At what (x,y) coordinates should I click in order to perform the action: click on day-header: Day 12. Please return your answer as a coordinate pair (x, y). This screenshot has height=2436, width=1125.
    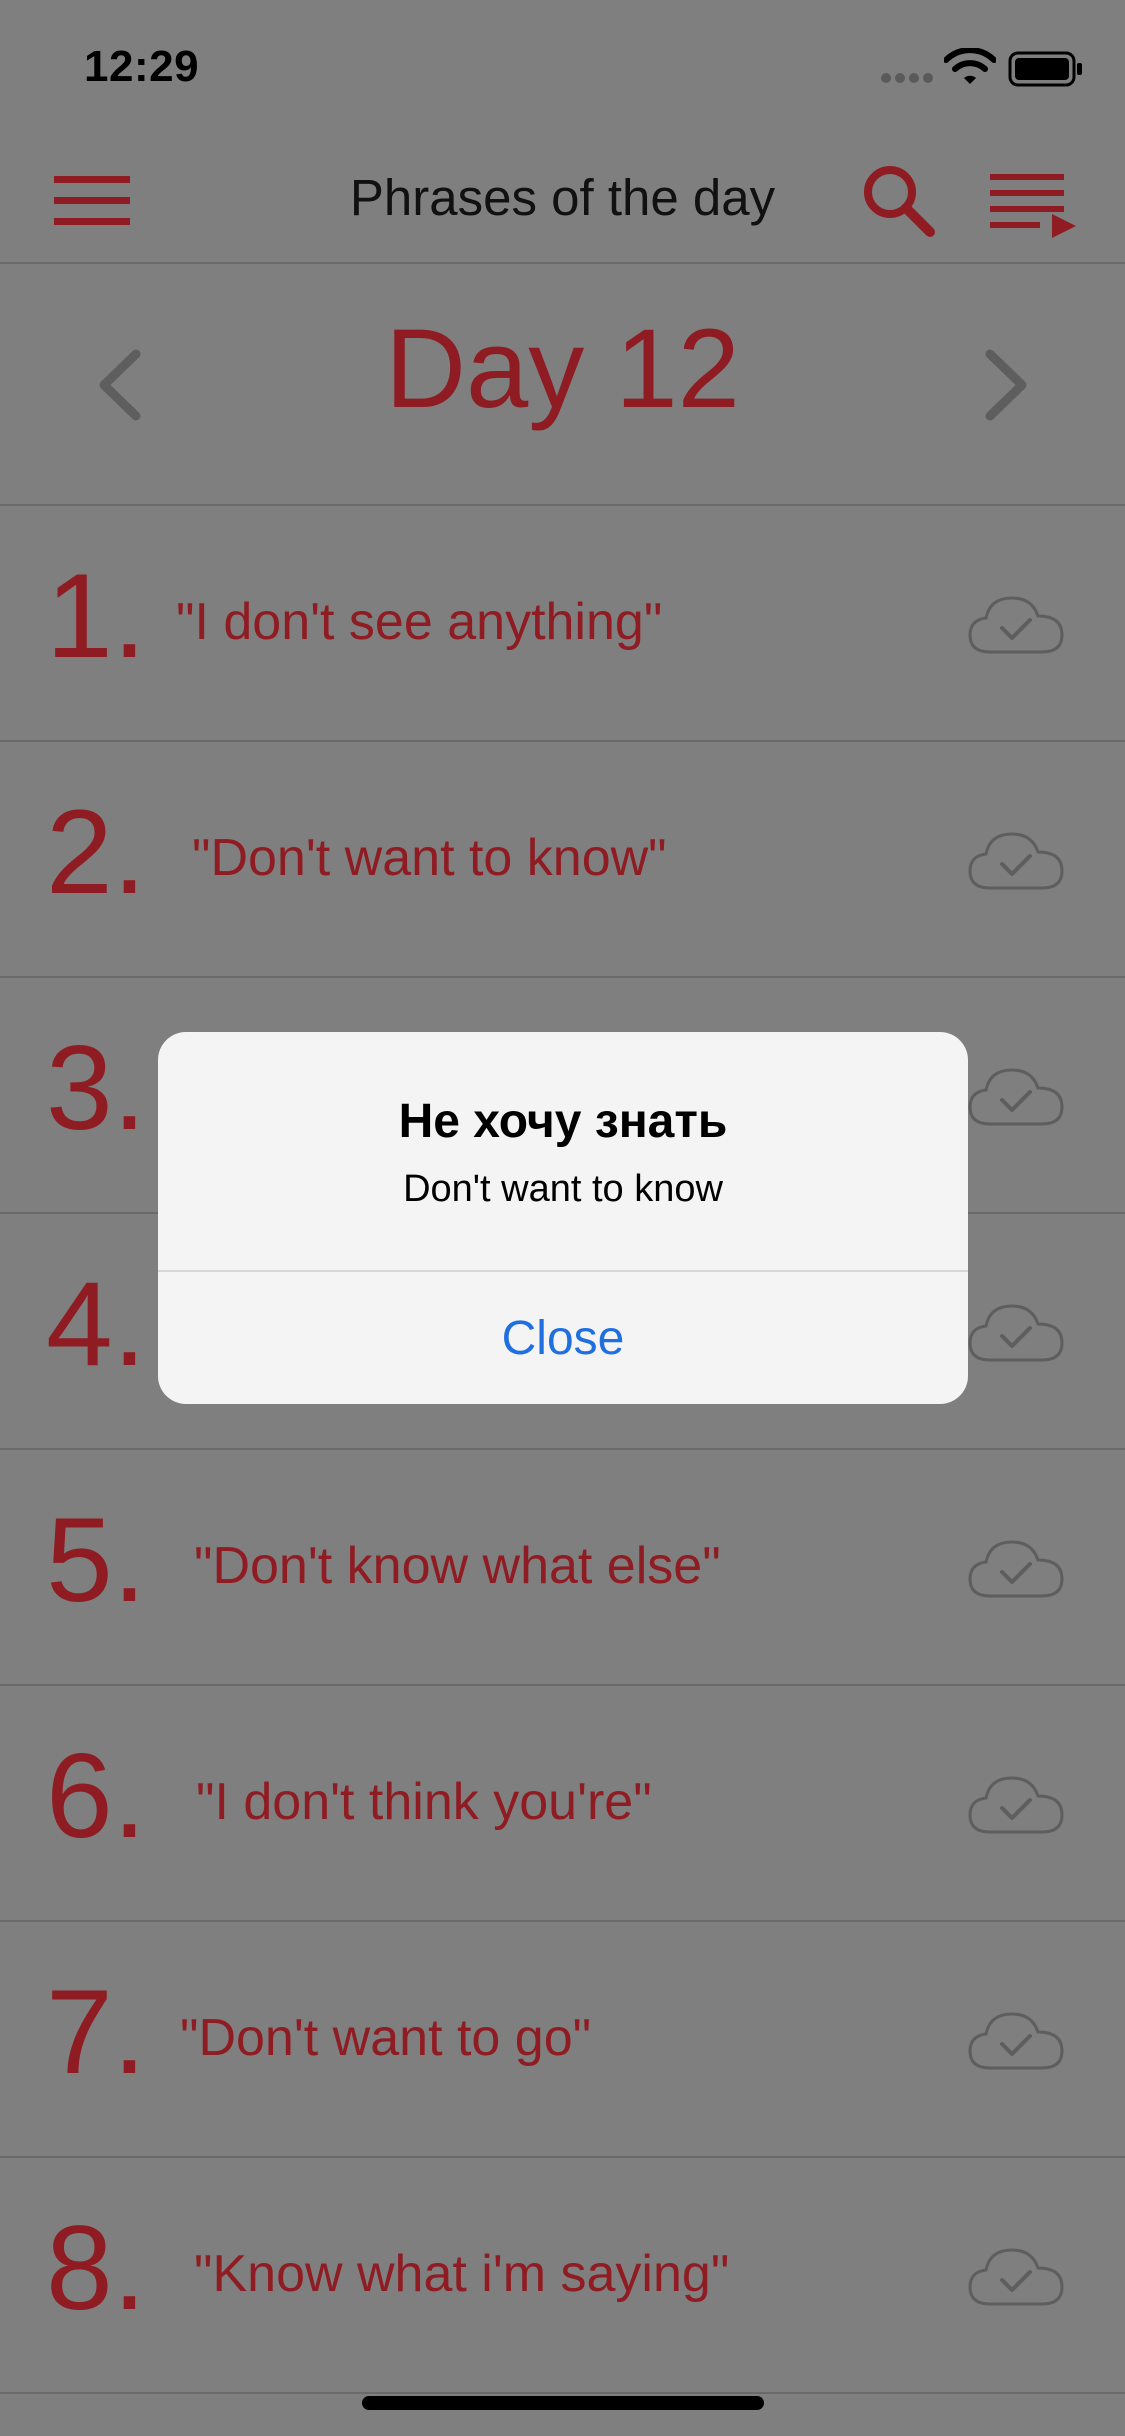
    Looking at the image, I should click on (562, 385).